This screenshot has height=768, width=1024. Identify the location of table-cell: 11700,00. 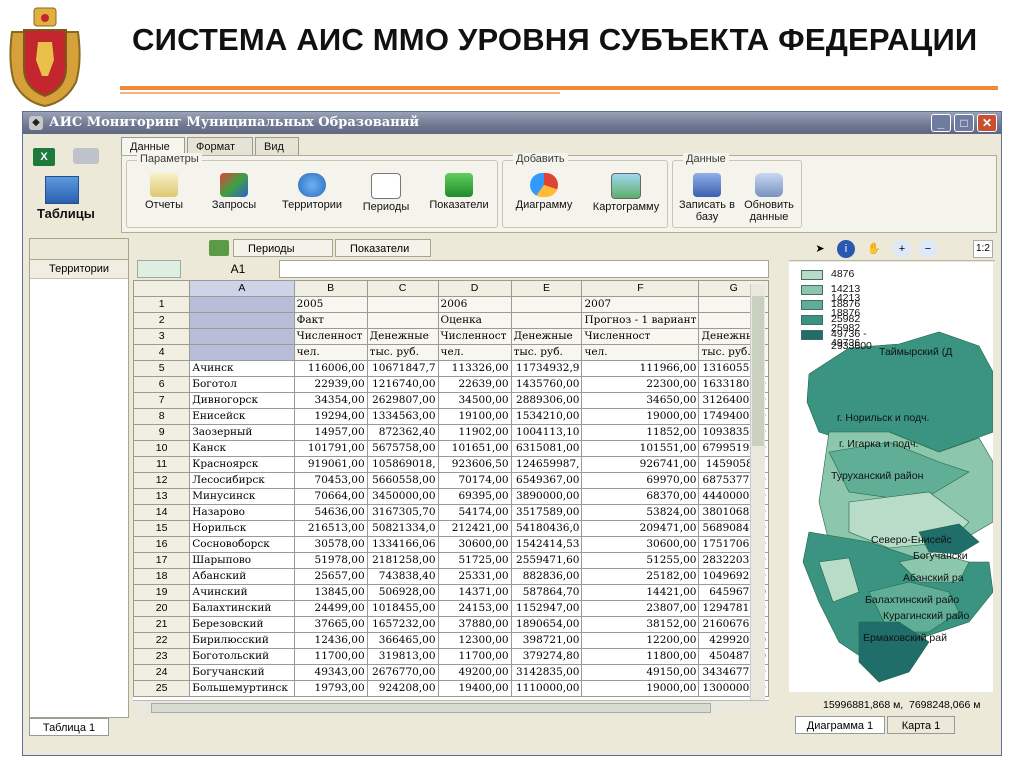
(474, 656).